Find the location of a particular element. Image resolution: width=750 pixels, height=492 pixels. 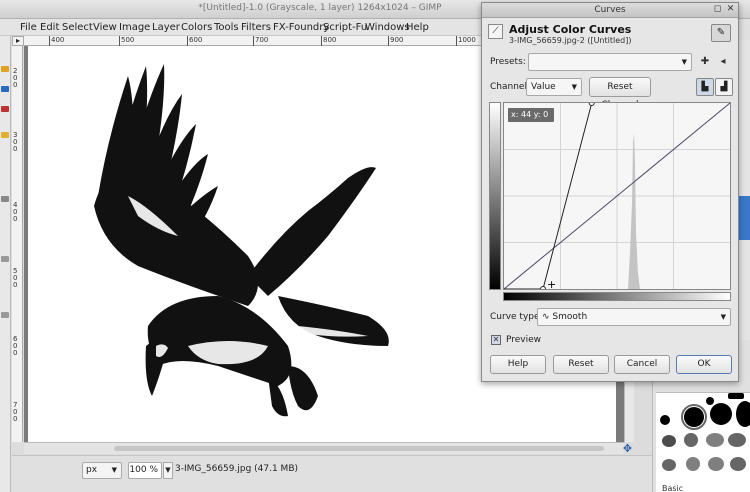

curve-graph: + x: 44 y: 0 is located at coordinates (617, 196).